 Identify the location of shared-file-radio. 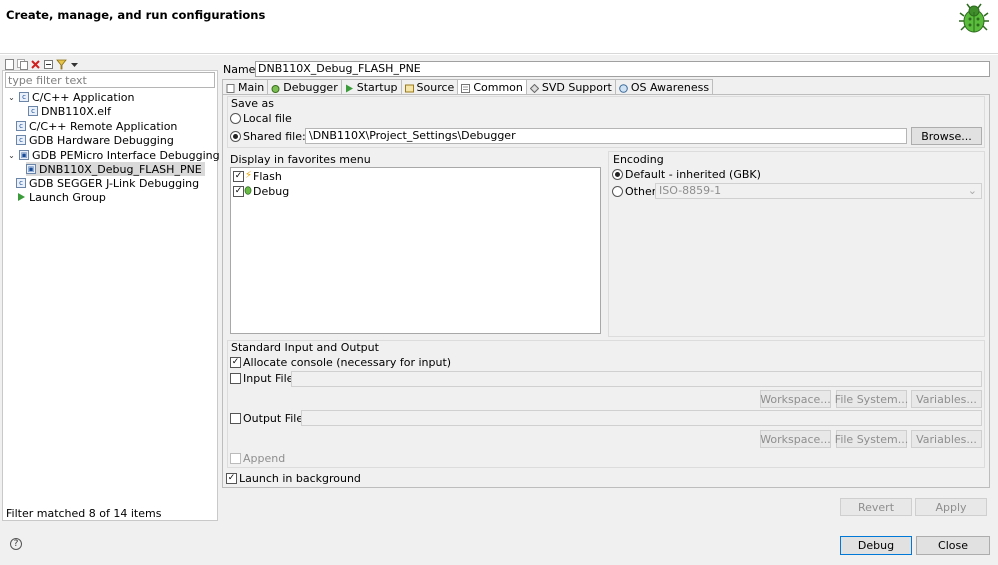
(235, 136).